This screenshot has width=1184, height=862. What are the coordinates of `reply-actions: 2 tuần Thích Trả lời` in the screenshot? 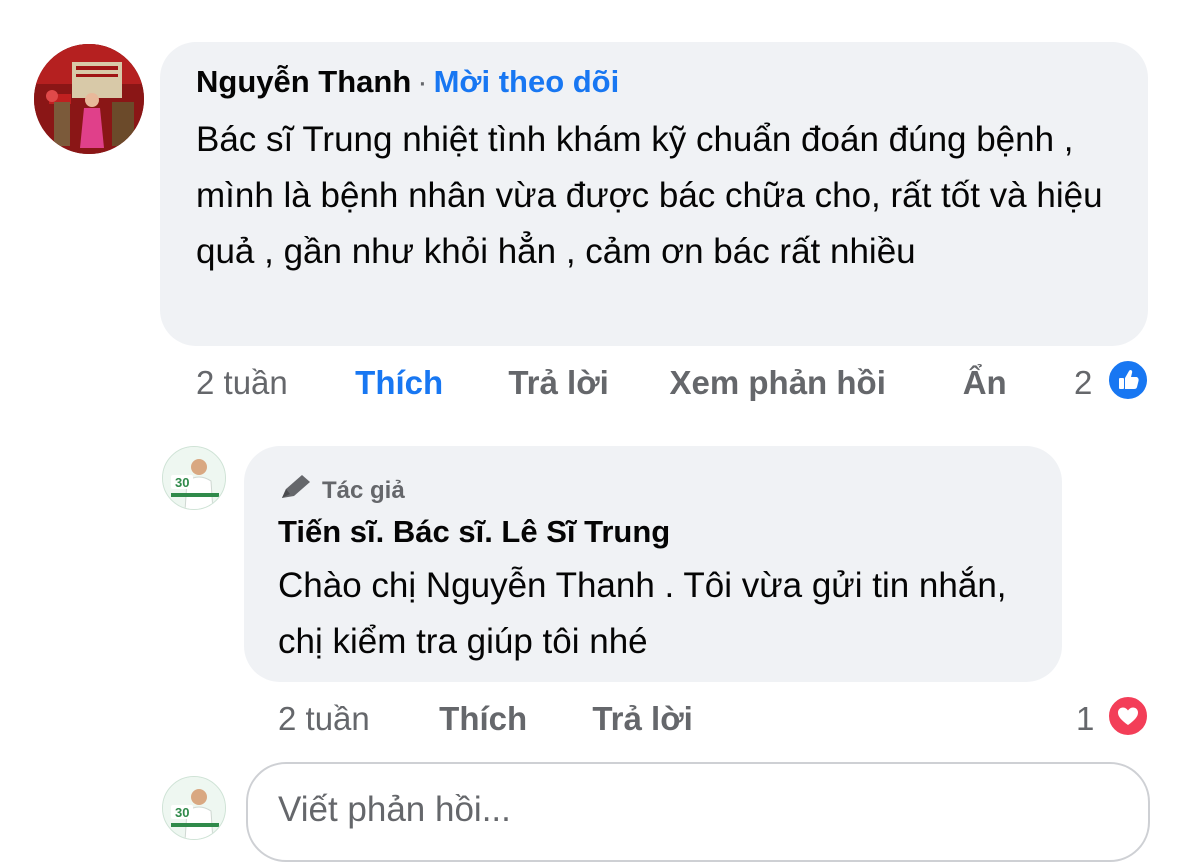 It's located at (485, 719).